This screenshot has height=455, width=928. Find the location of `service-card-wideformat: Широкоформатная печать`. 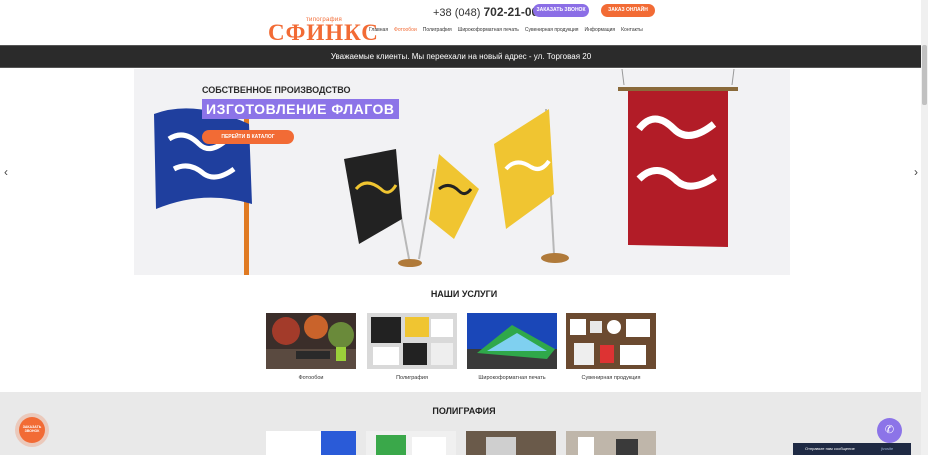

service-card-wideformat: Широкоформатная печать is located at coordinates (512, 350).